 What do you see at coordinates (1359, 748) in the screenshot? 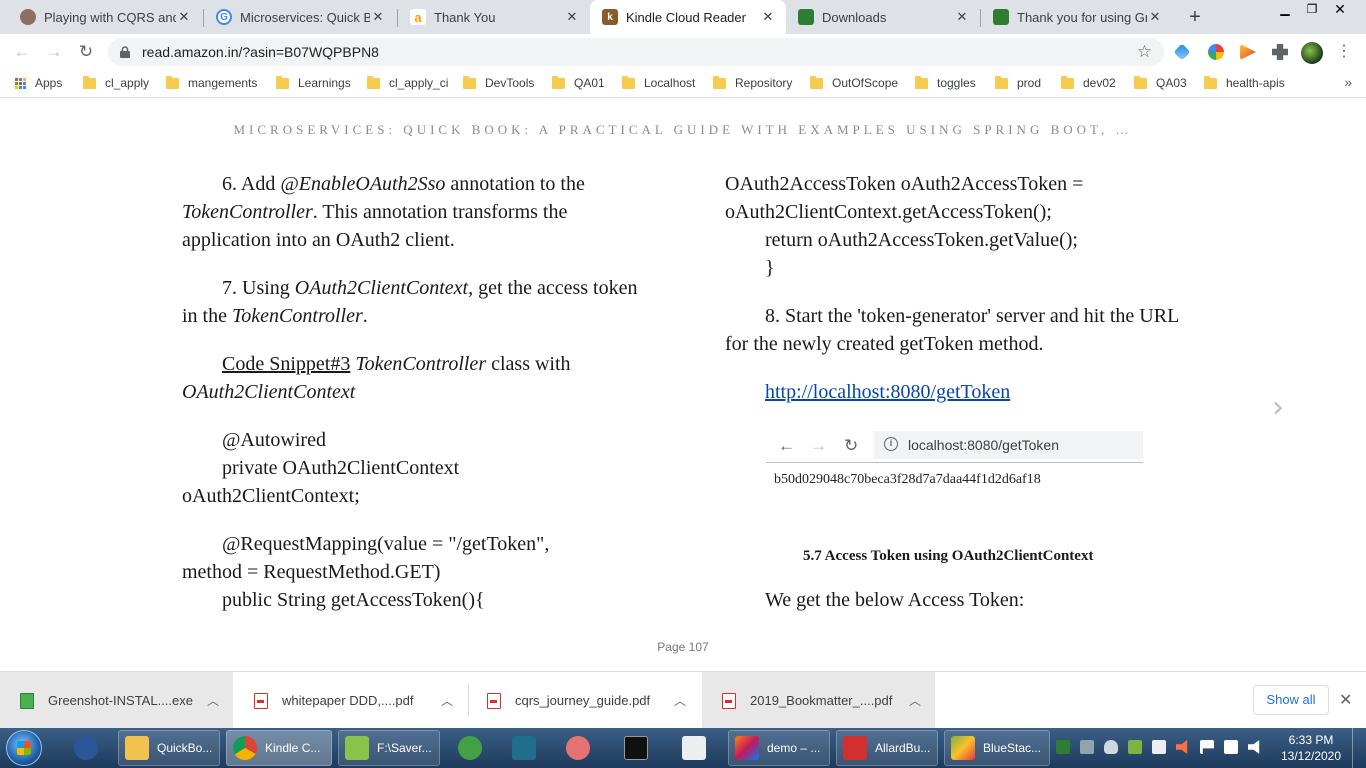
I see `show-desktop-button` at bounding box center [1359, 748].